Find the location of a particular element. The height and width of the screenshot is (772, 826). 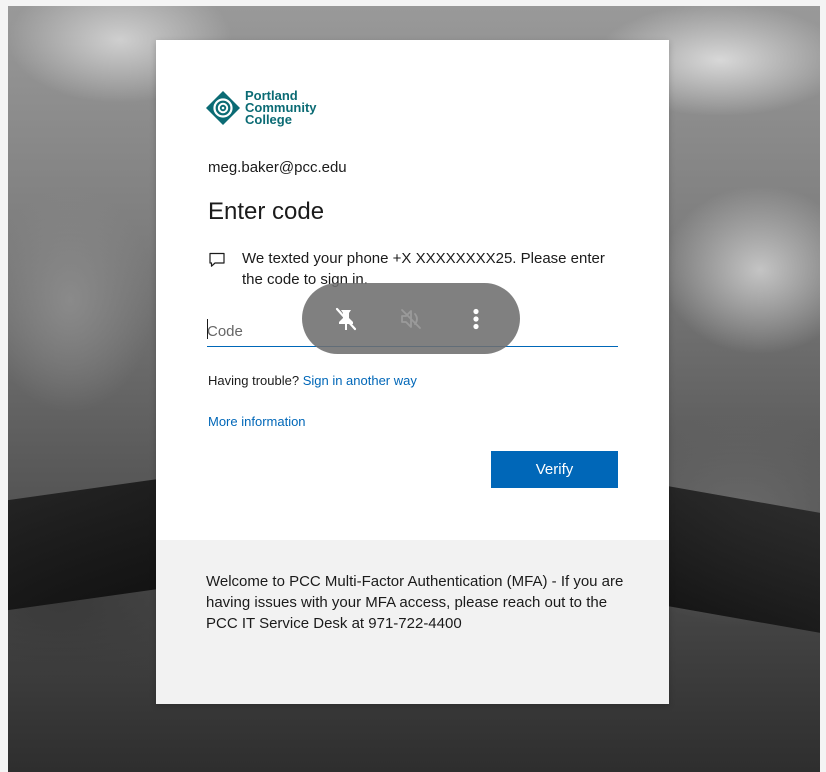

account-email: meg.baker@pcc.edu is located at coordinates (277, 167).